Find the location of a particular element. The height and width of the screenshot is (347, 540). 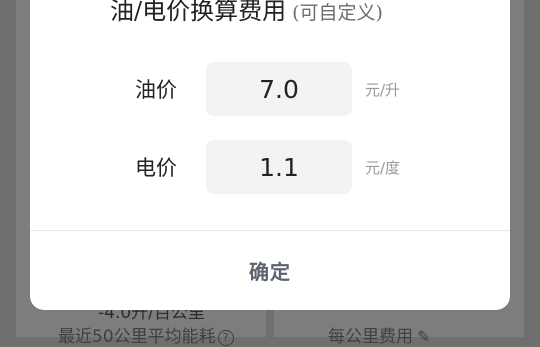

per-km-cost-label: 每公里费用 is located at coordinates (370, 337).